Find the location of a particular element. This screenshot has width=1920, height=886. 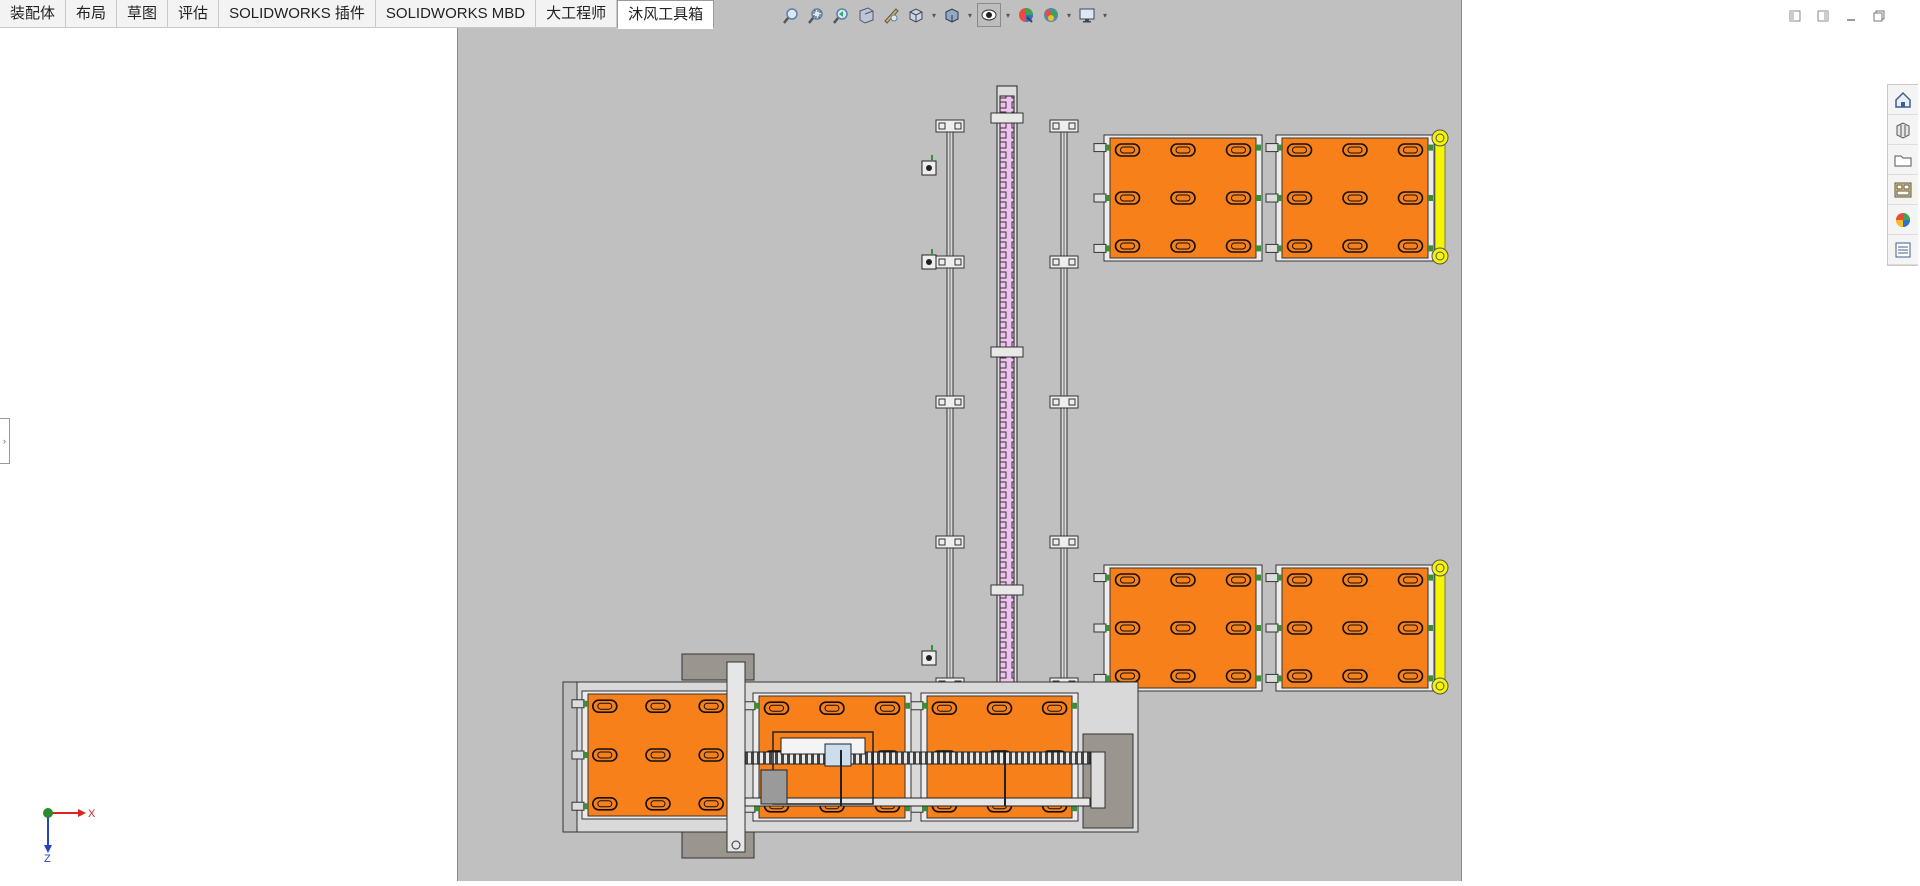

motor is located at coordinates (774, 787).